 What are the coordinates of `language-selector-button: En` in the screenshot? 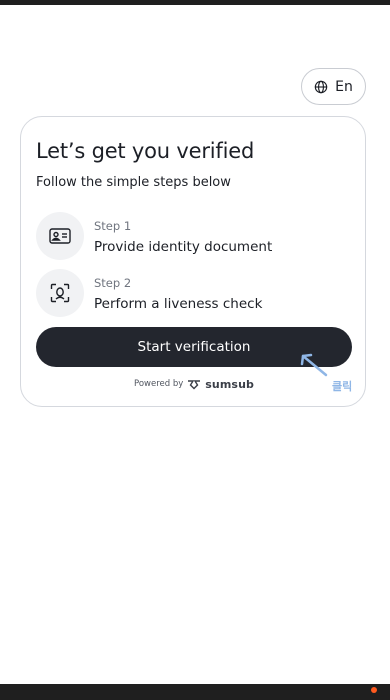 It's located at (333, 86).